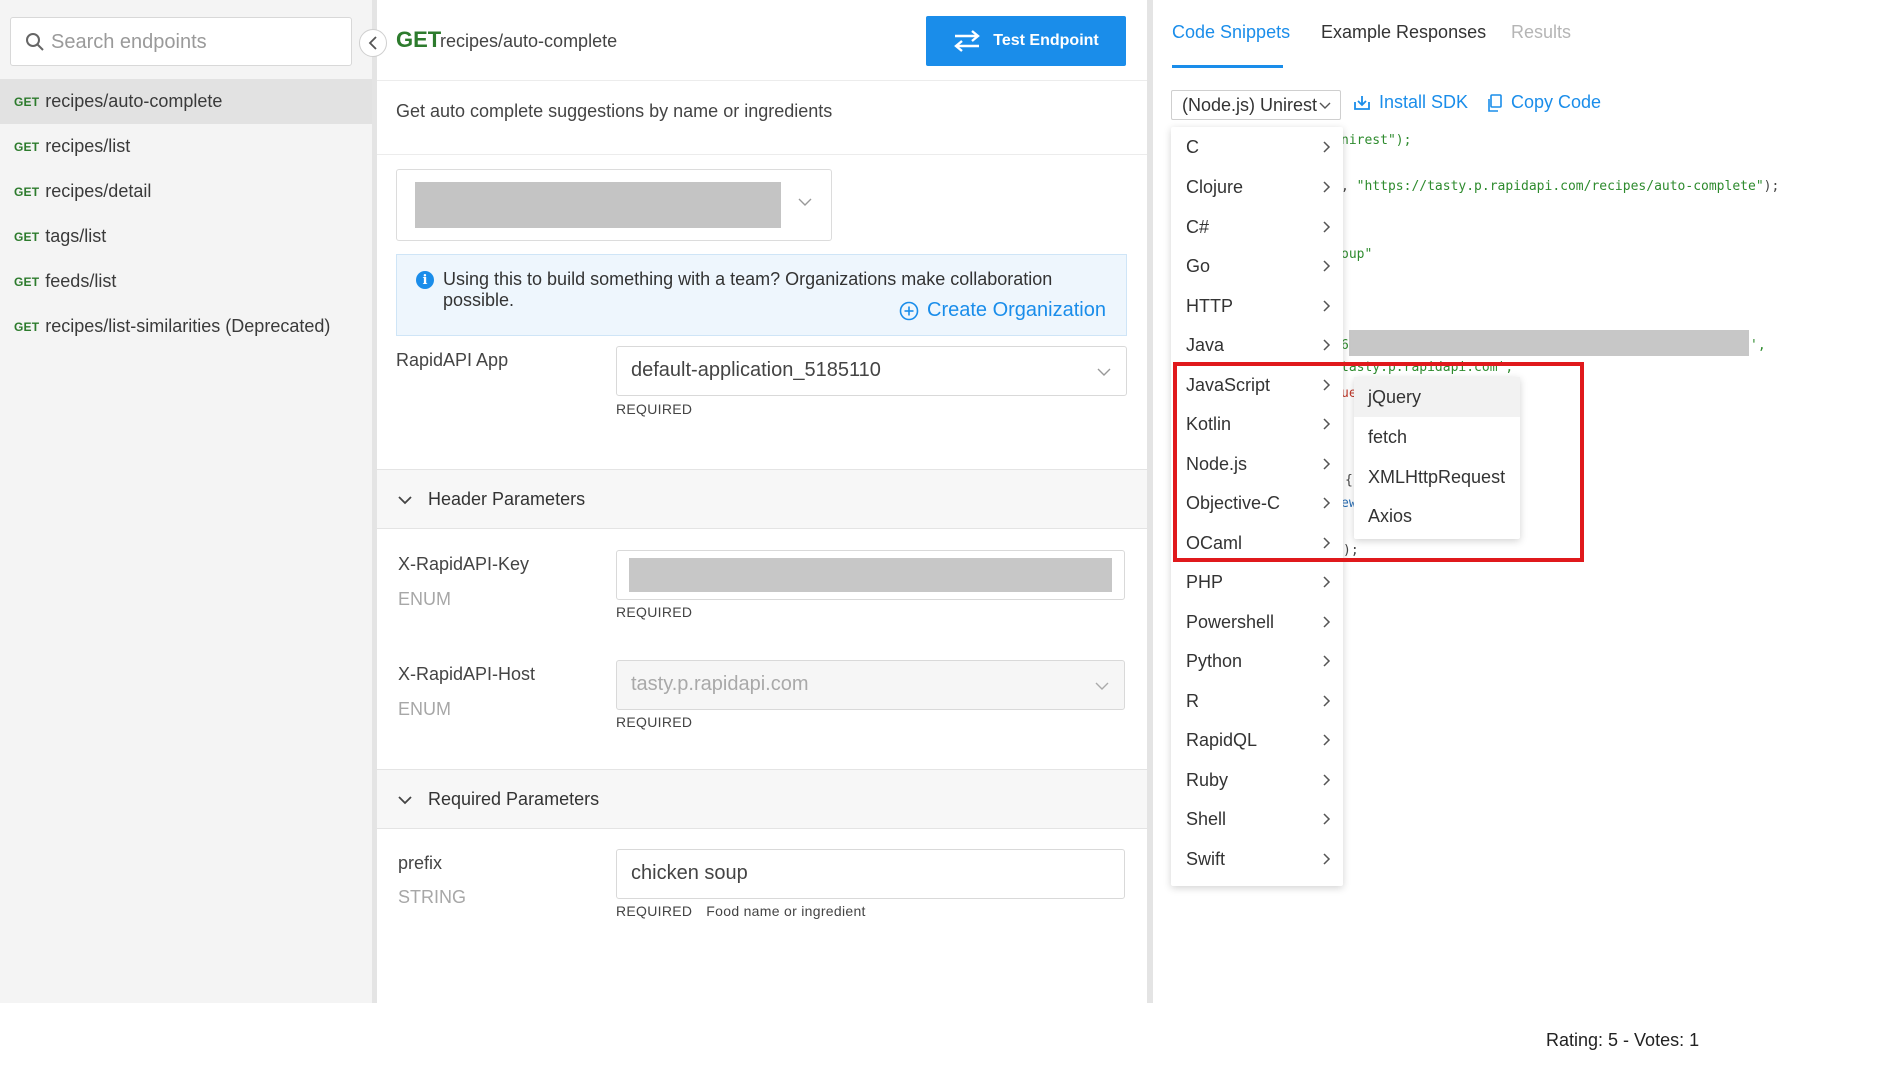  Describe the element at coordinates (1002, 310) in the screenshot. I see `create-organization-link: Create Organization` at that location.